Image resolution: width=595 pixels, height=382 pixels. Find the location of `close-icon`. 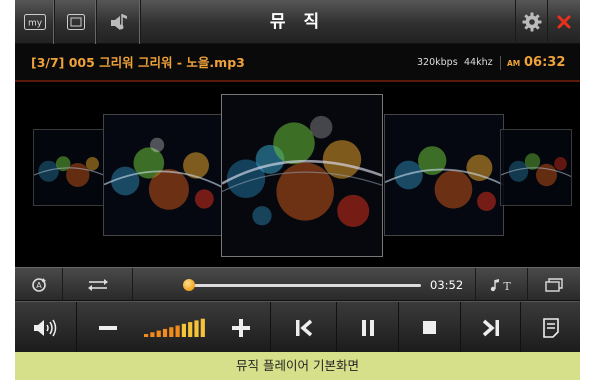

close-icon is located at coordinates (564, 22).